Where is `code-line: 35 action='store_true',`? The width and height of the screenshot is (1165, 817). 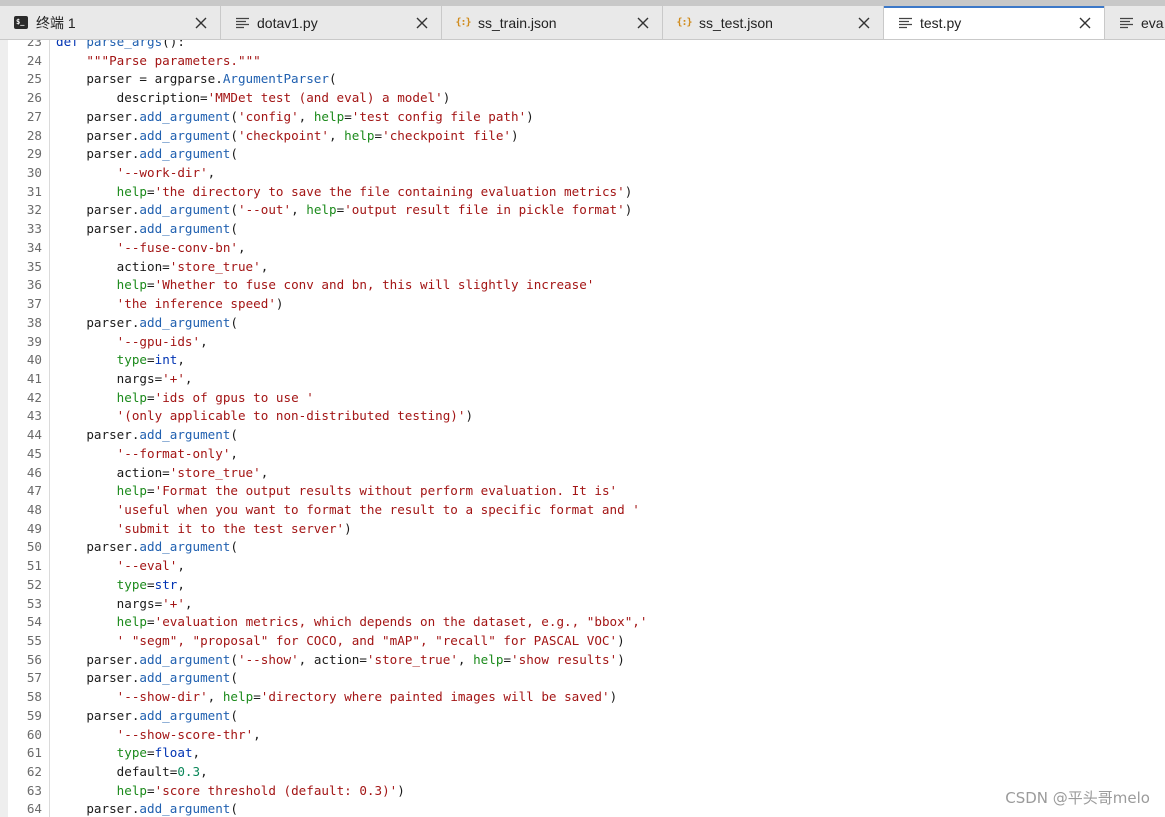 code-line: 35 action='store_true', is located at coordinates (582, 267).